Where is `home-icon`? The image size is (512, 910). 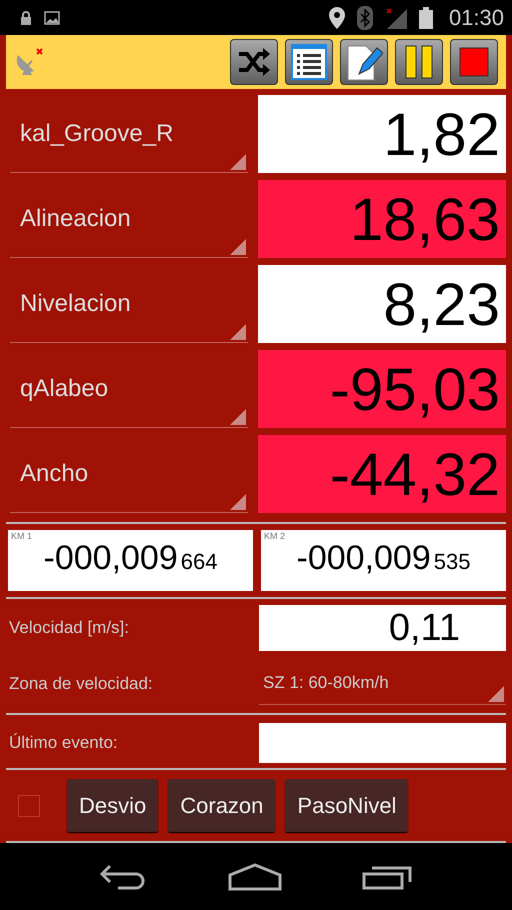 home-icon is located at coordinates (255, 876).